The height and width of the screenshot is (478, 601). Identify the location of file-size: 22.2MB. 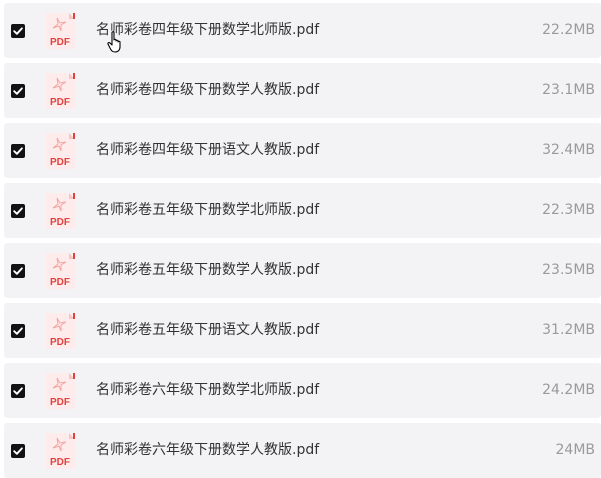
(568, 30).